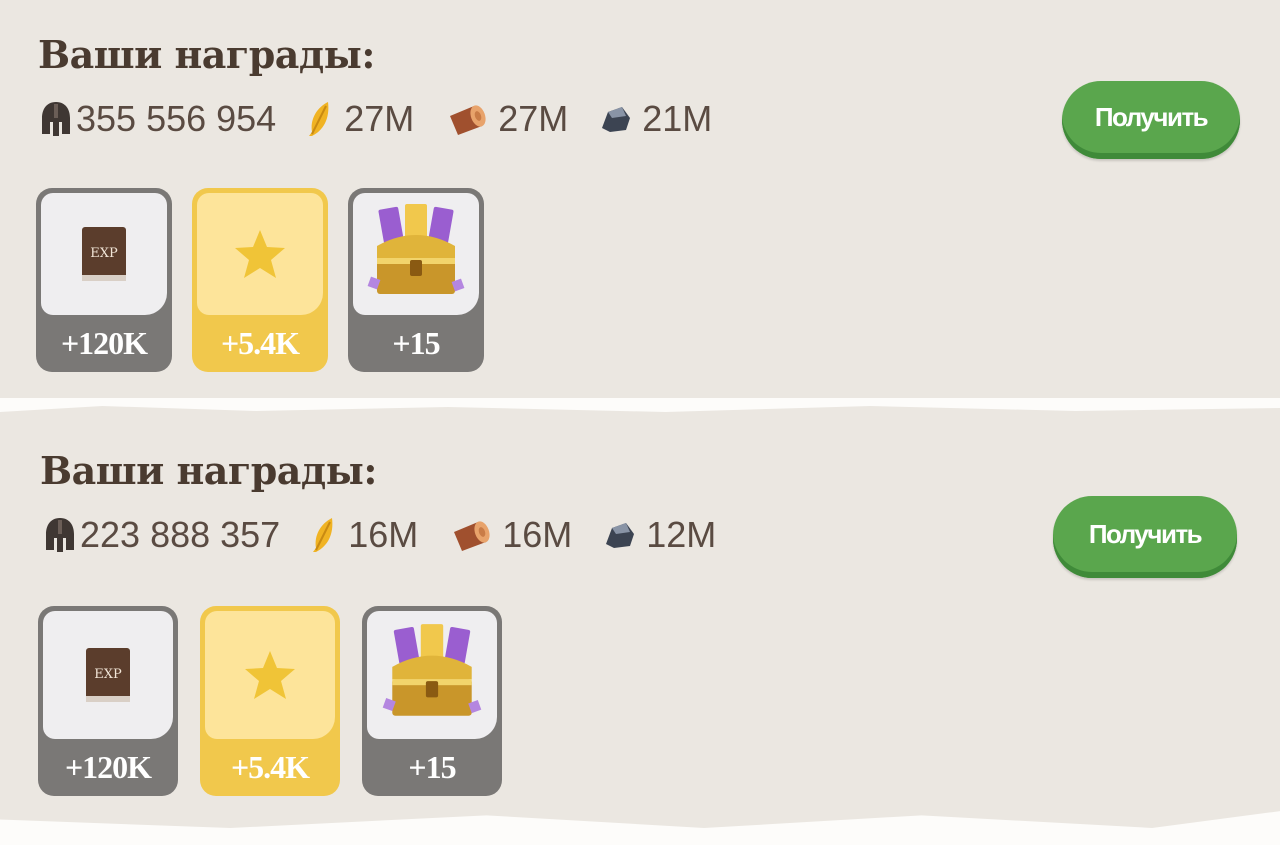 The image size is (1280, 845). I want to click on resource-feather: 27M, so click(360, 119).